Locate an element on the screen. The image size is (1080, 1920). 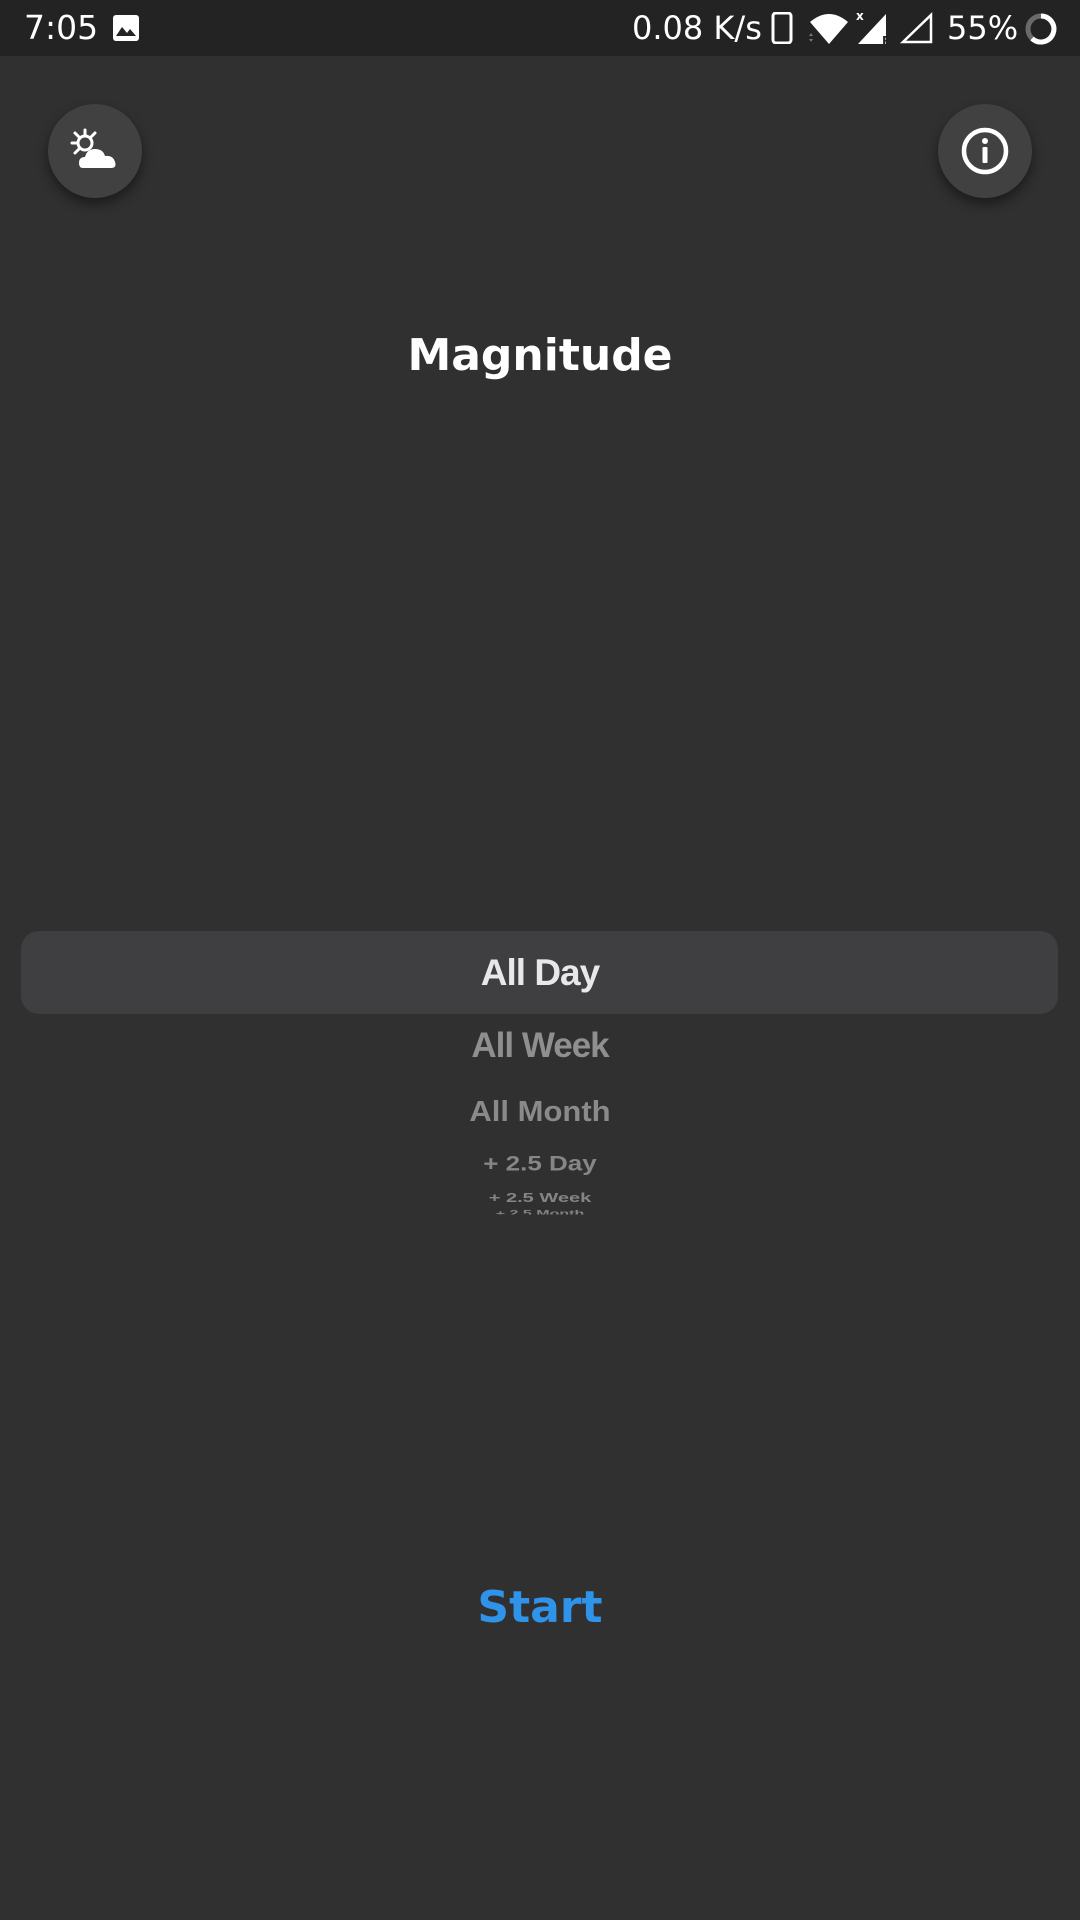
weather-partly-cloudy-icon is located at coordinates (93, 148).